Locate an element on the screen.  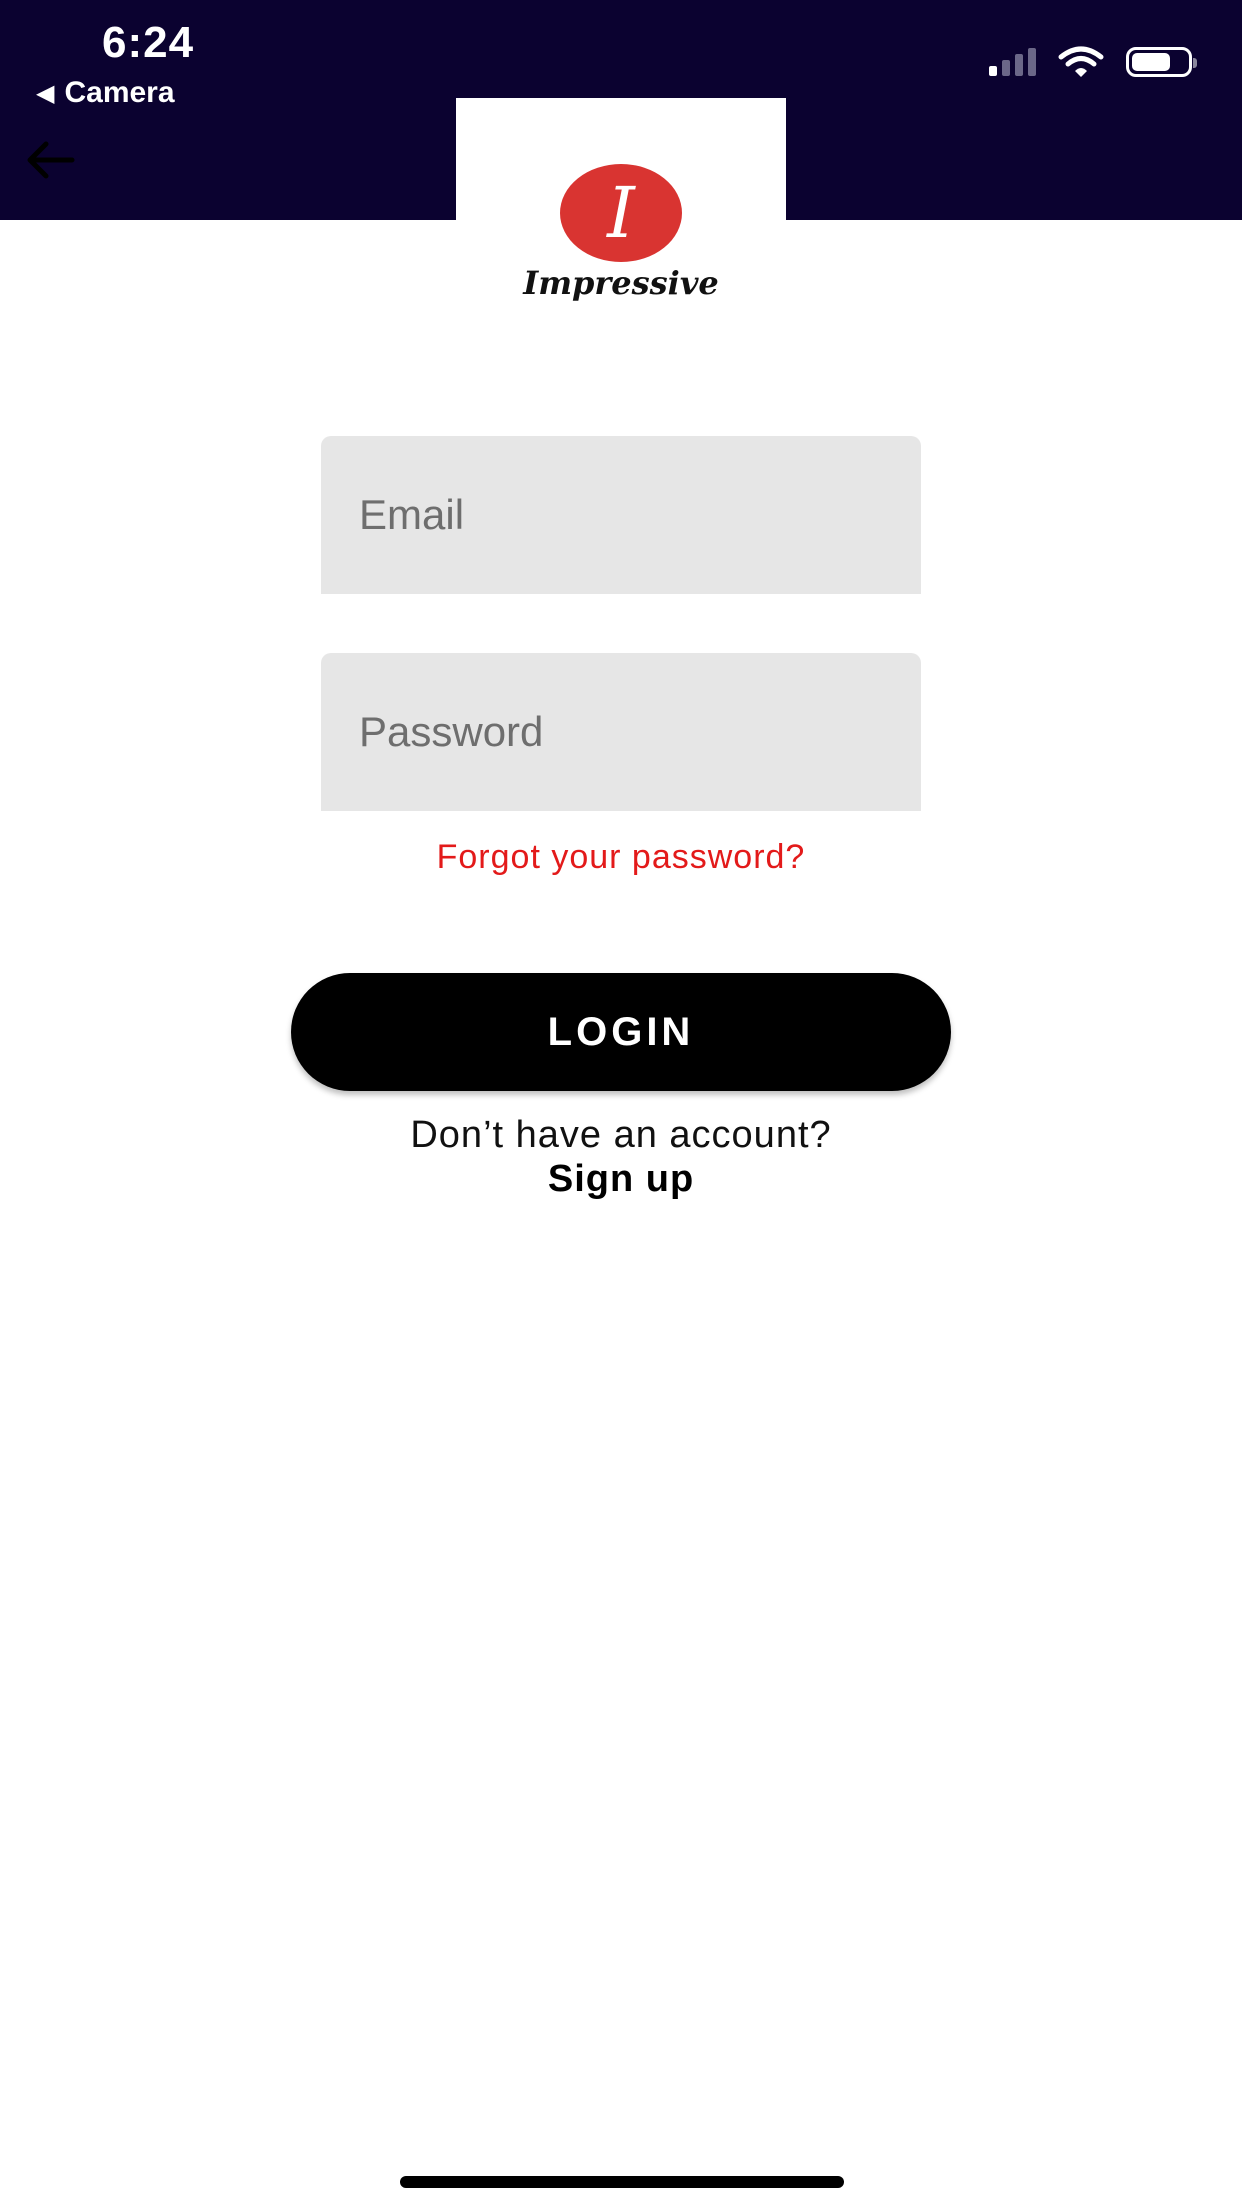
back-to-app-link: ◀ Camera is located at coordinates (105, 93).